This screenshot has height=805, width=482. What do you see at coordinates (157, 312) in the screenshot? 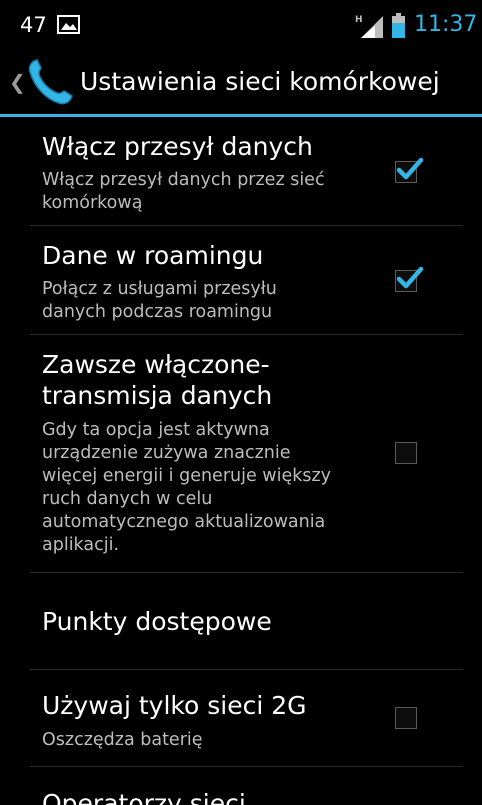
I see `pref-summary: danych podczas roamingu` at bounding box center [157, 312].